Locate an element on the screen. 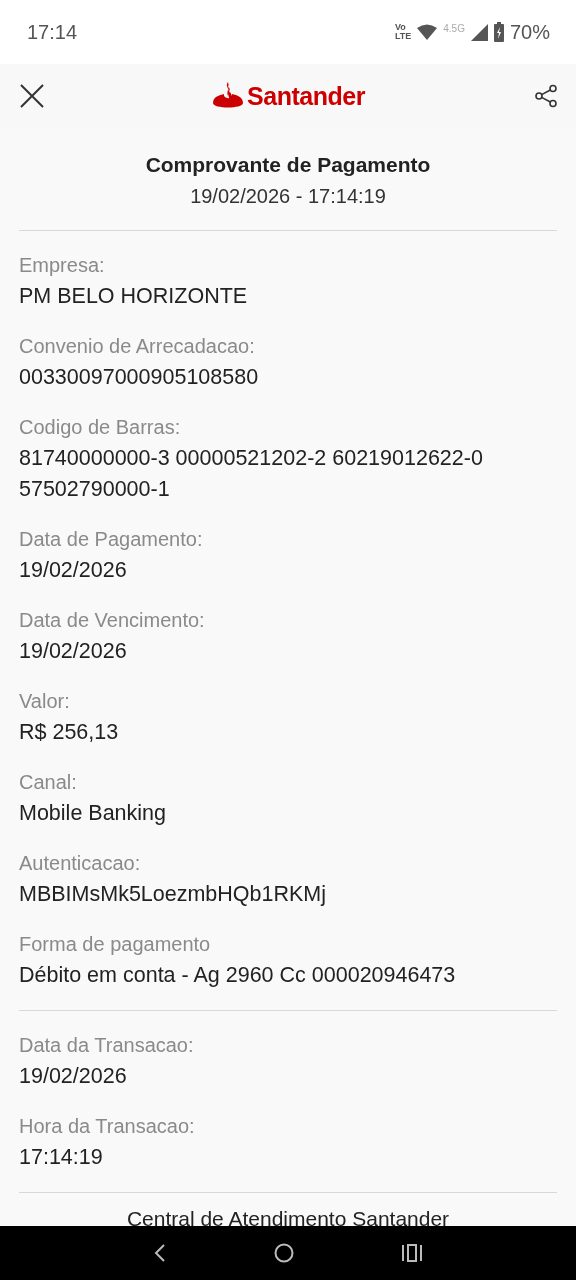 The width and height of the screenshot is (576, 1280). home-button is located at coordinates (284, 1253).